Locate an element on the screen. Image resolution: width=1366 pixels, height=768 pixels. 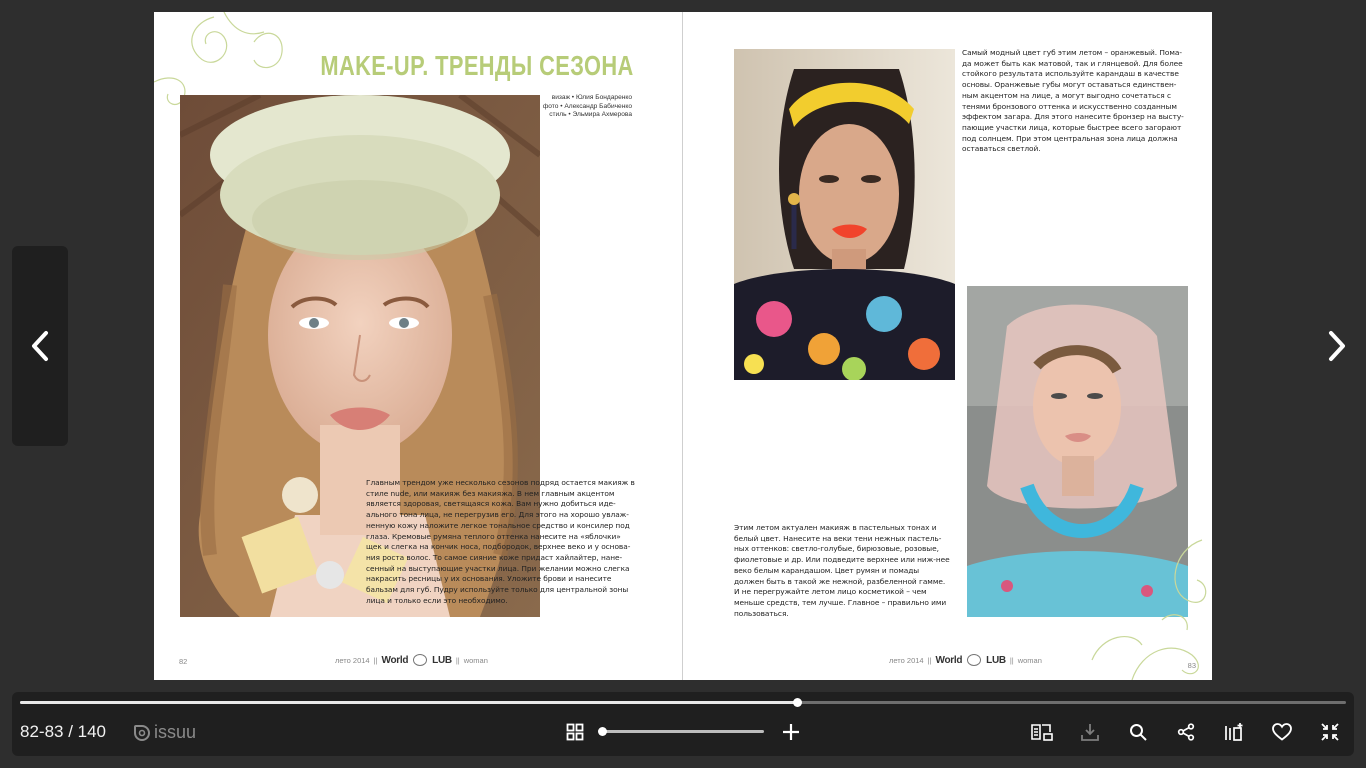
grid-view-icon is located at coordinates (575, 732).